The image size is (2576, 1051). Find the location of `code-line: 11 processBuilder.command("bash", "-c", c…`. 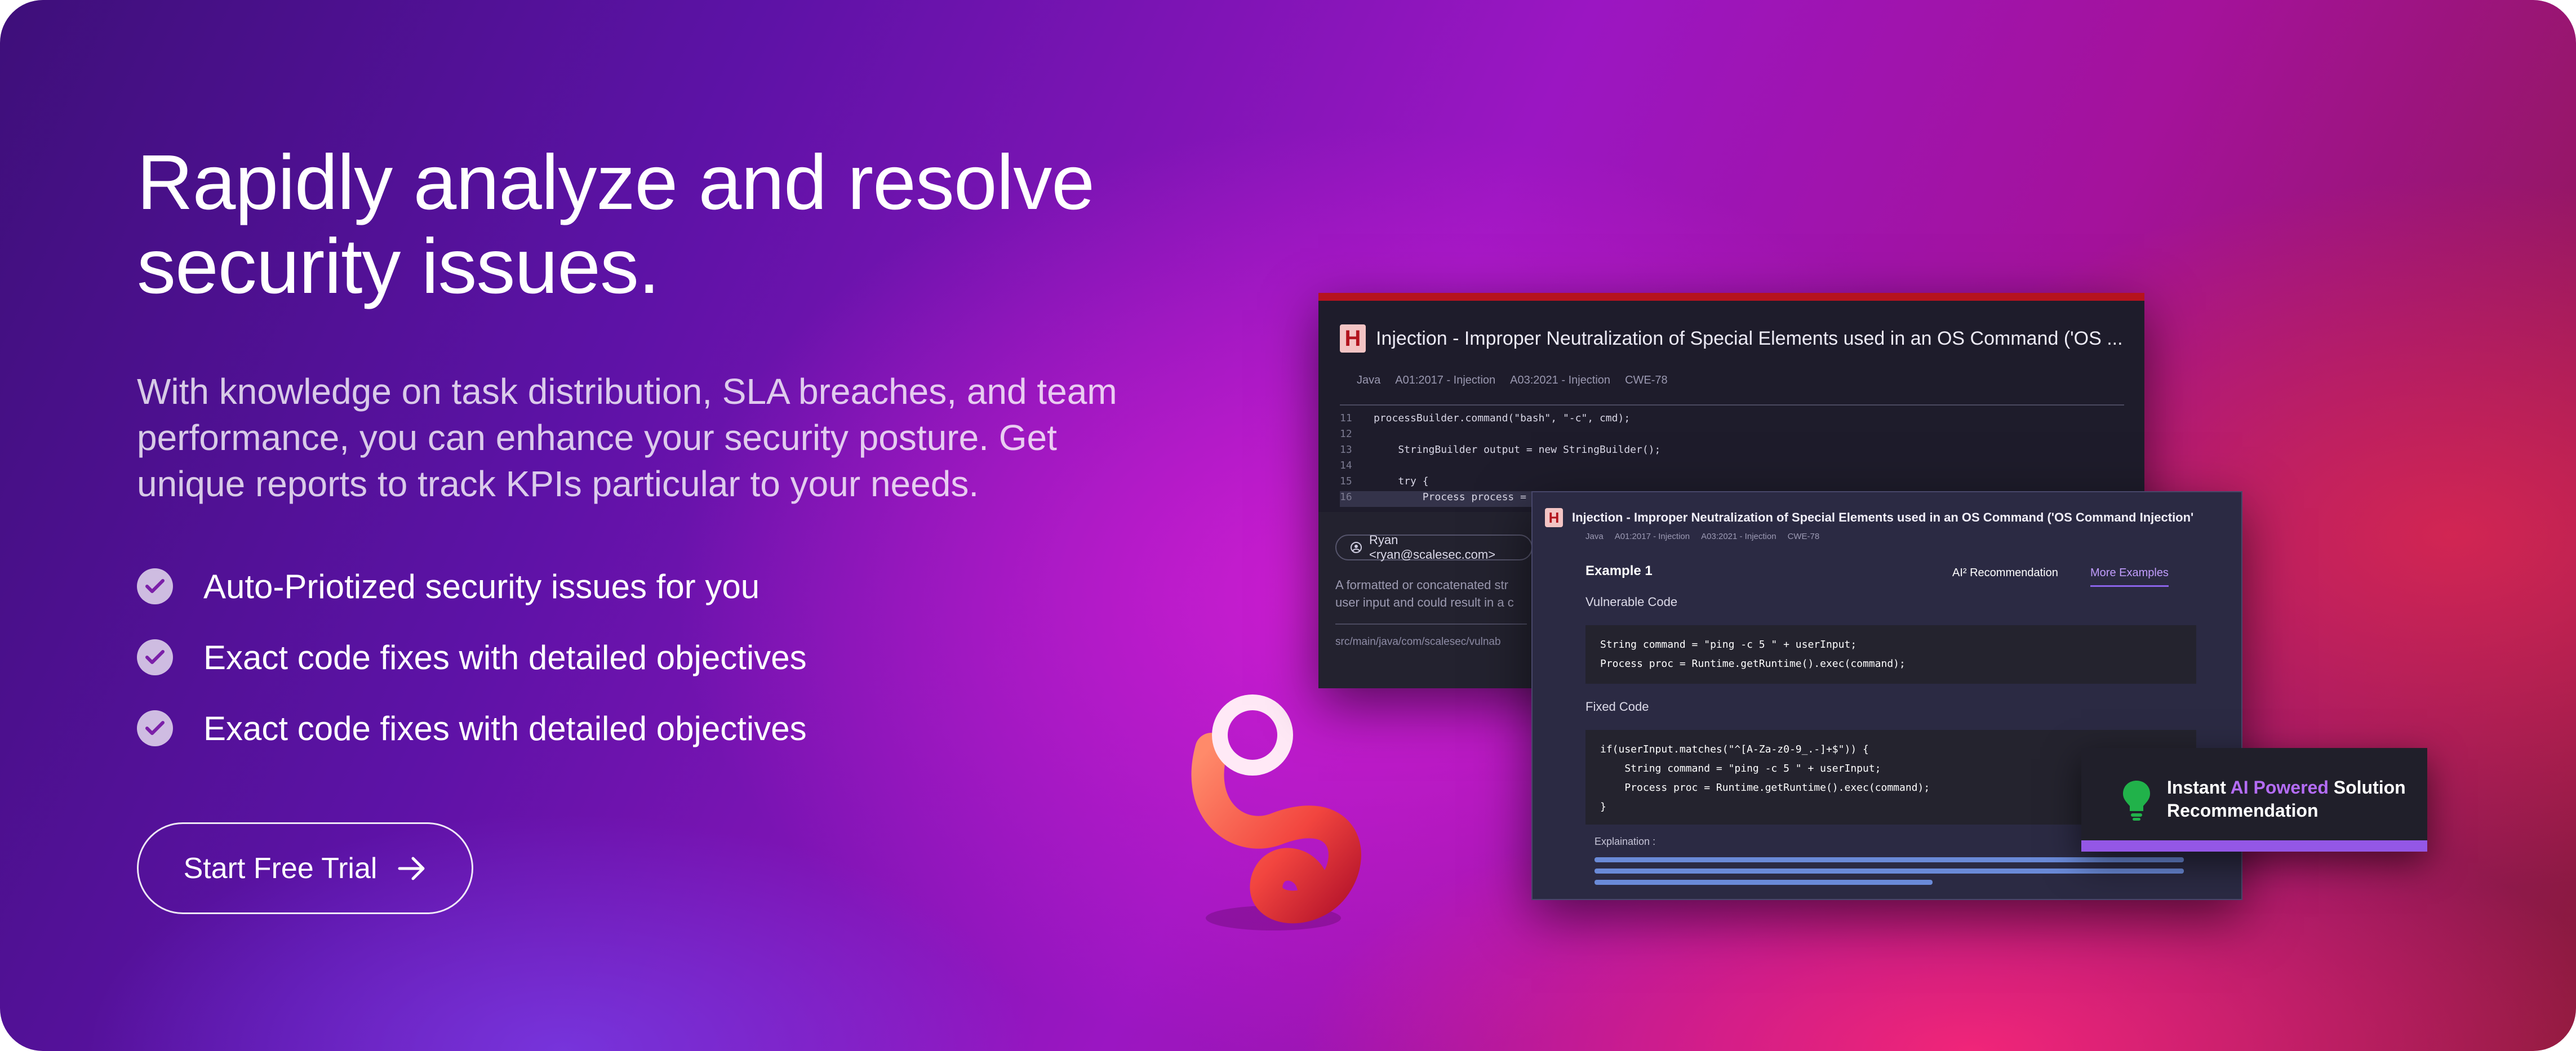

code-line: 11 processBuilder.command("bash", "-c", c… is located at coordinates (1485, 418).